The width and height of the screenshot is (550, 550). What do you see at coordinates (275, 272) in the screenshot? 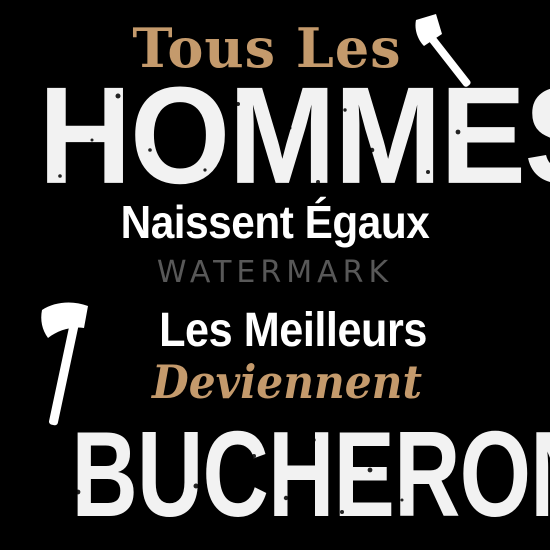
I see `watermark-text: WATERMARK` at bounding box center [275, 272].